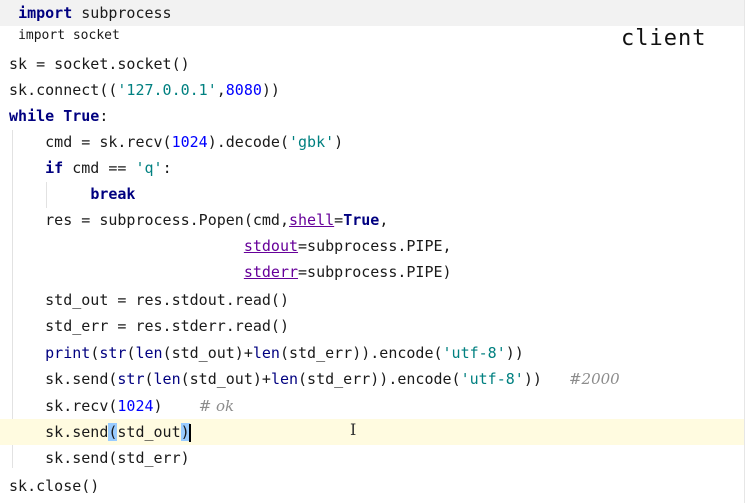  Describe the element at coordinates (372, 300) in the screenshot. I see `code-line: std_out = res.stdout.read()` at that location.